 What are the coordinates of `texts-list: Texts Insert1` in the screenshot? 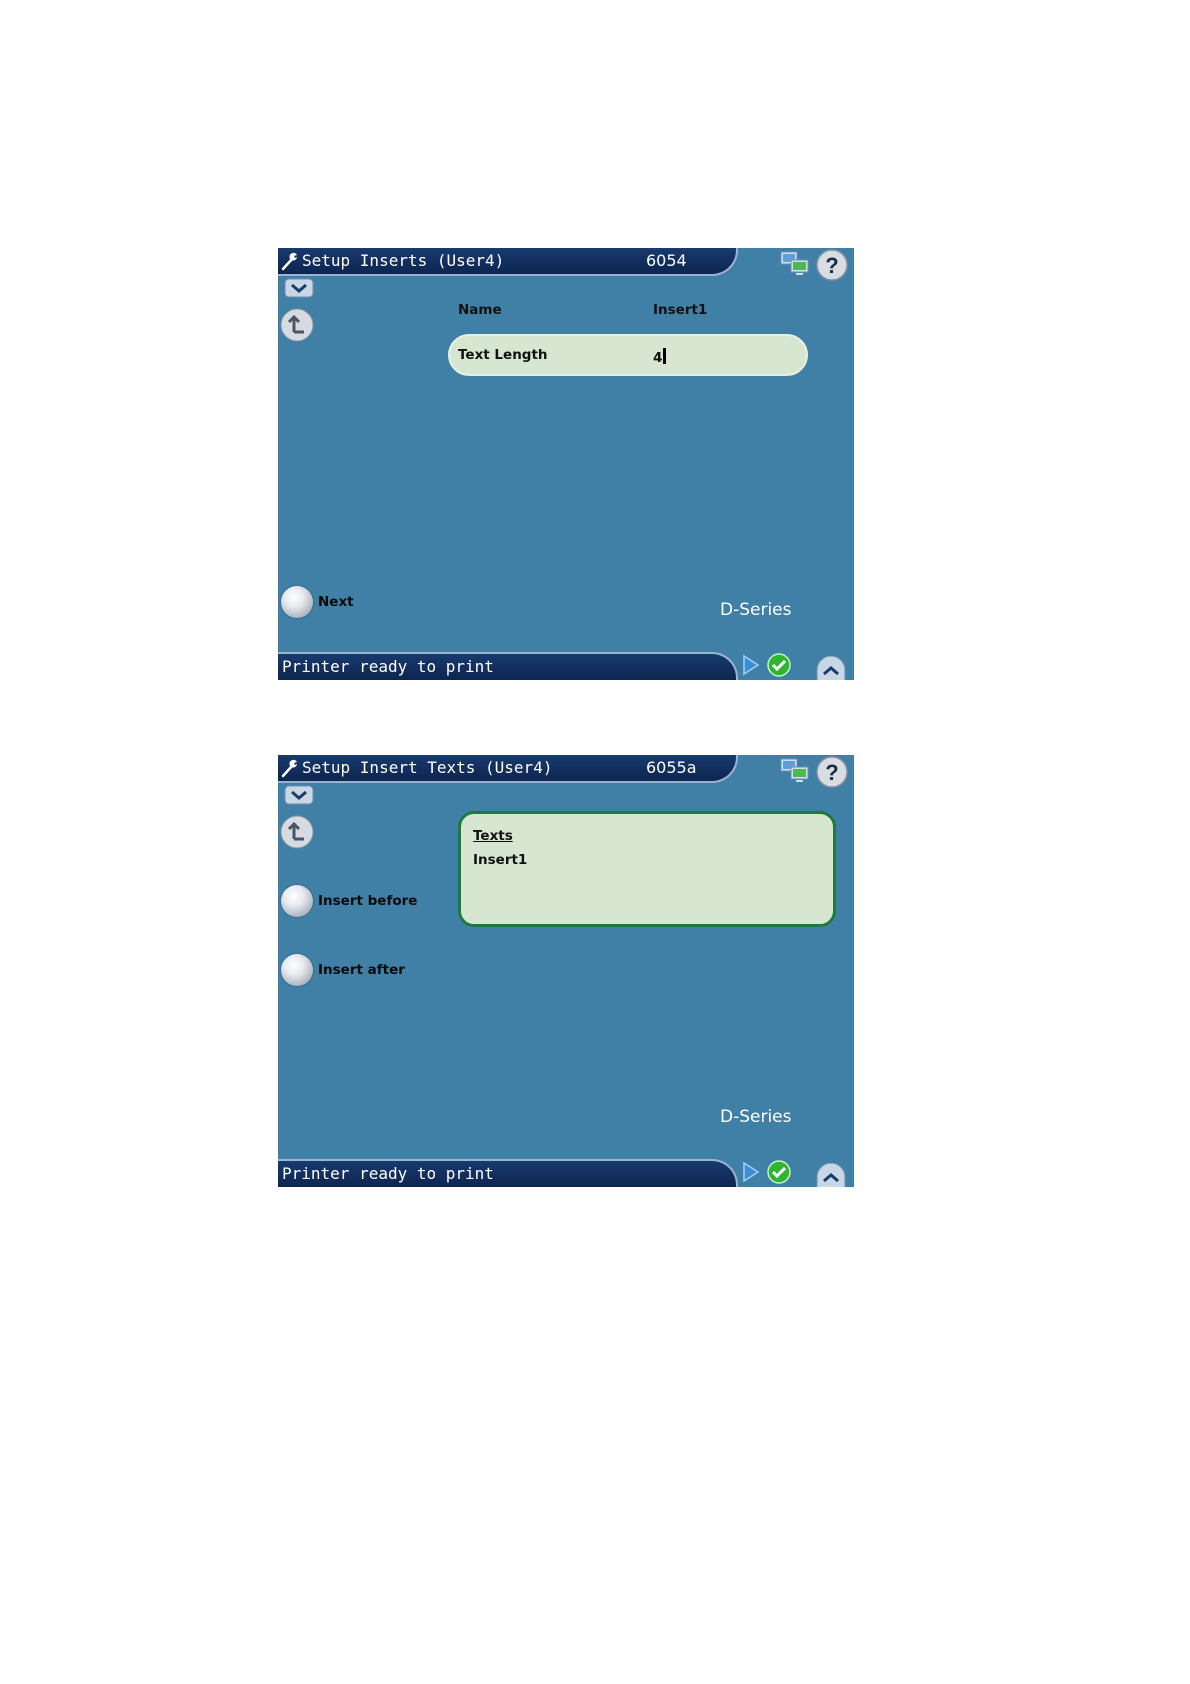 It's located at (647, 869).